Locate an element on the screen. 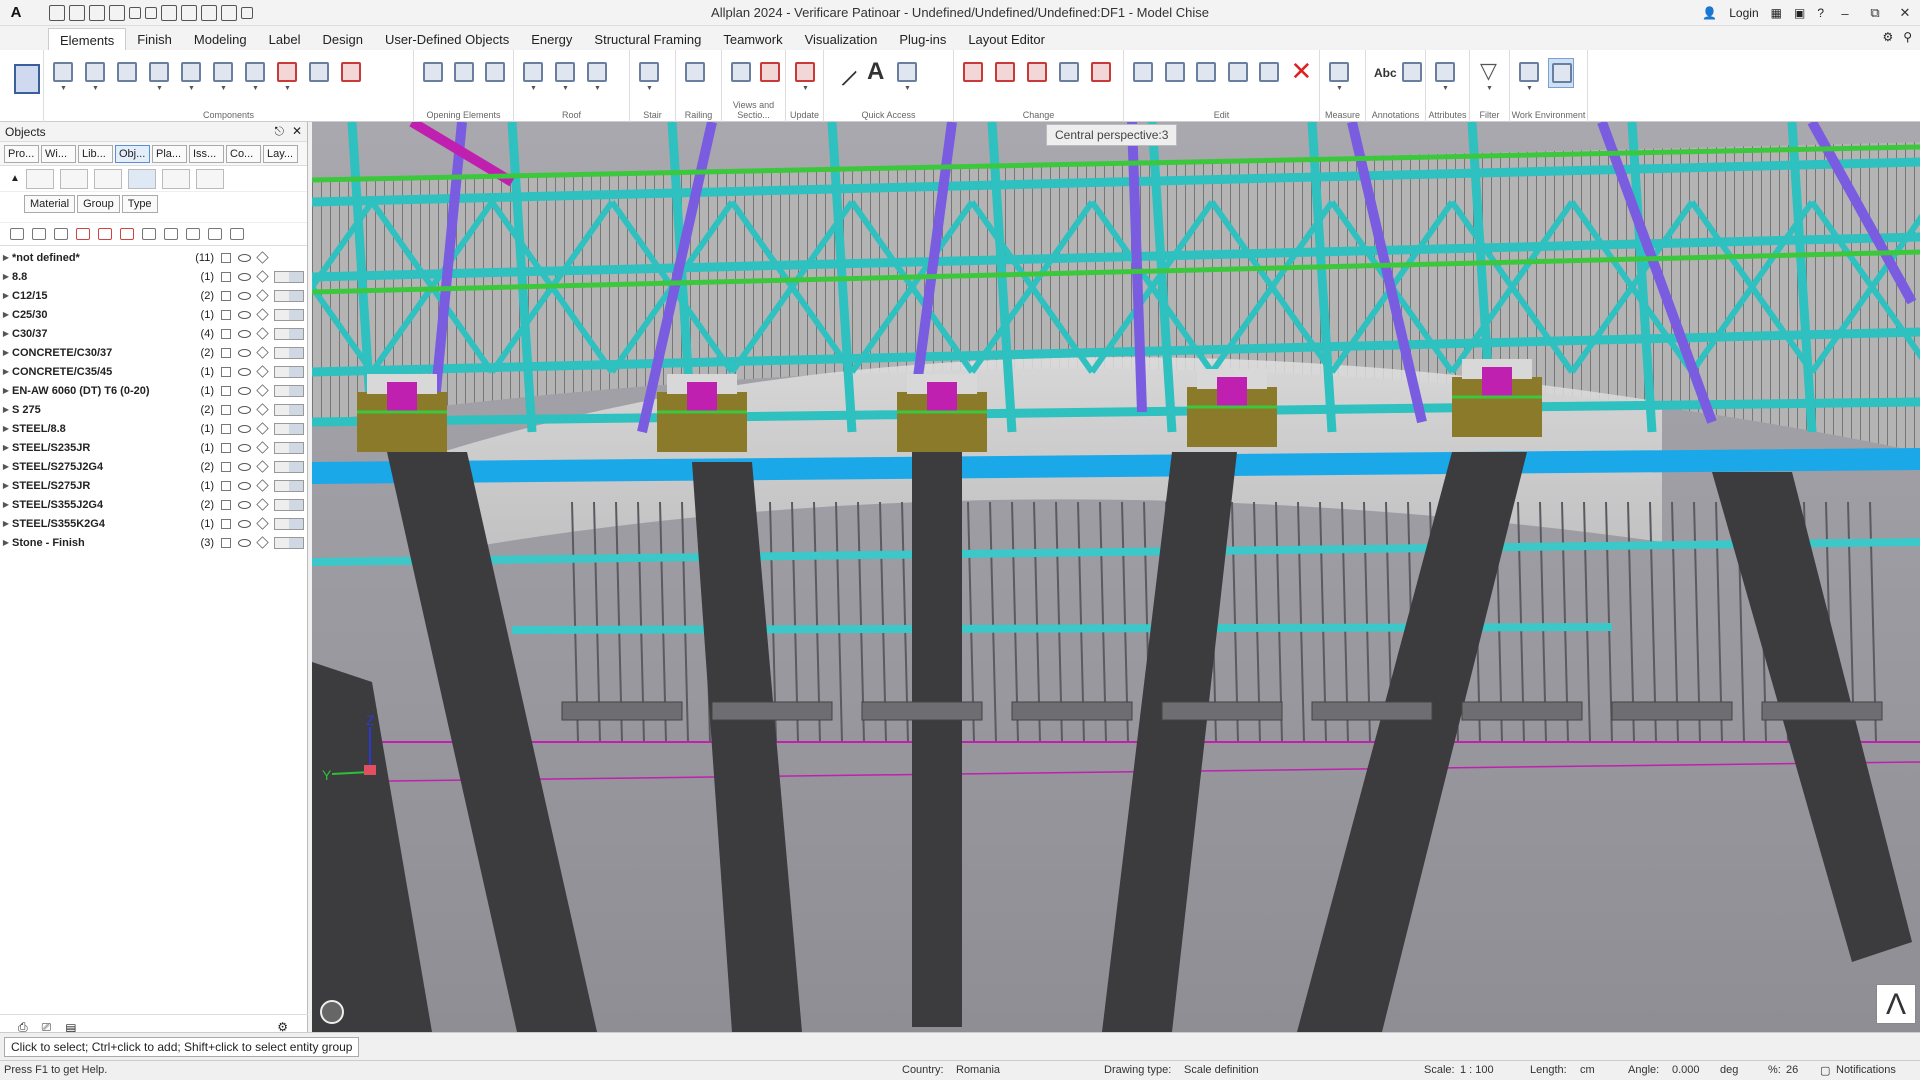 The image size is (1920, 1080). palette-icon is located at coordinates (25, 86).